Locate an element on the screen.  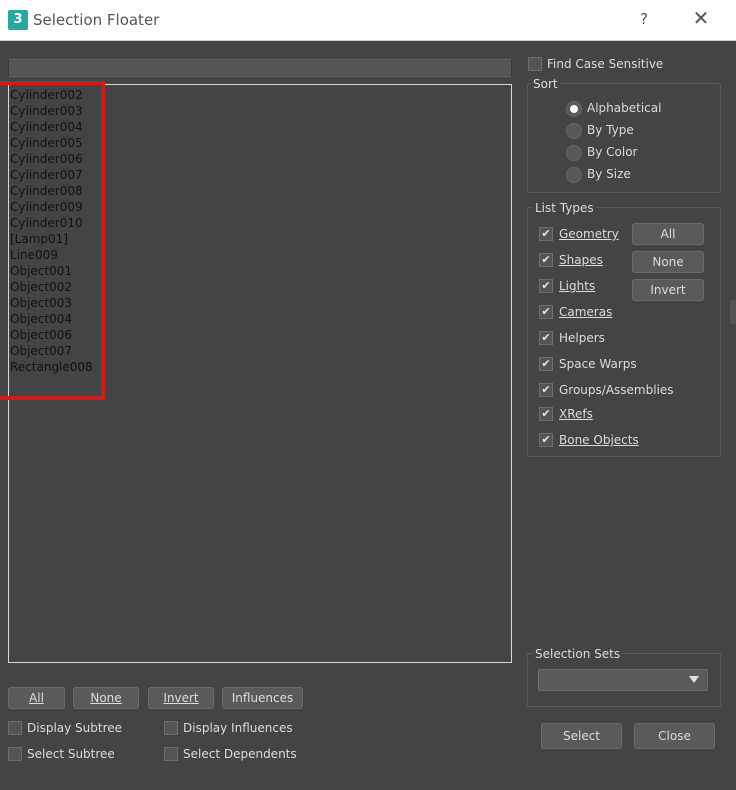
chevron-down-icon is located at coordinates (694, 679).